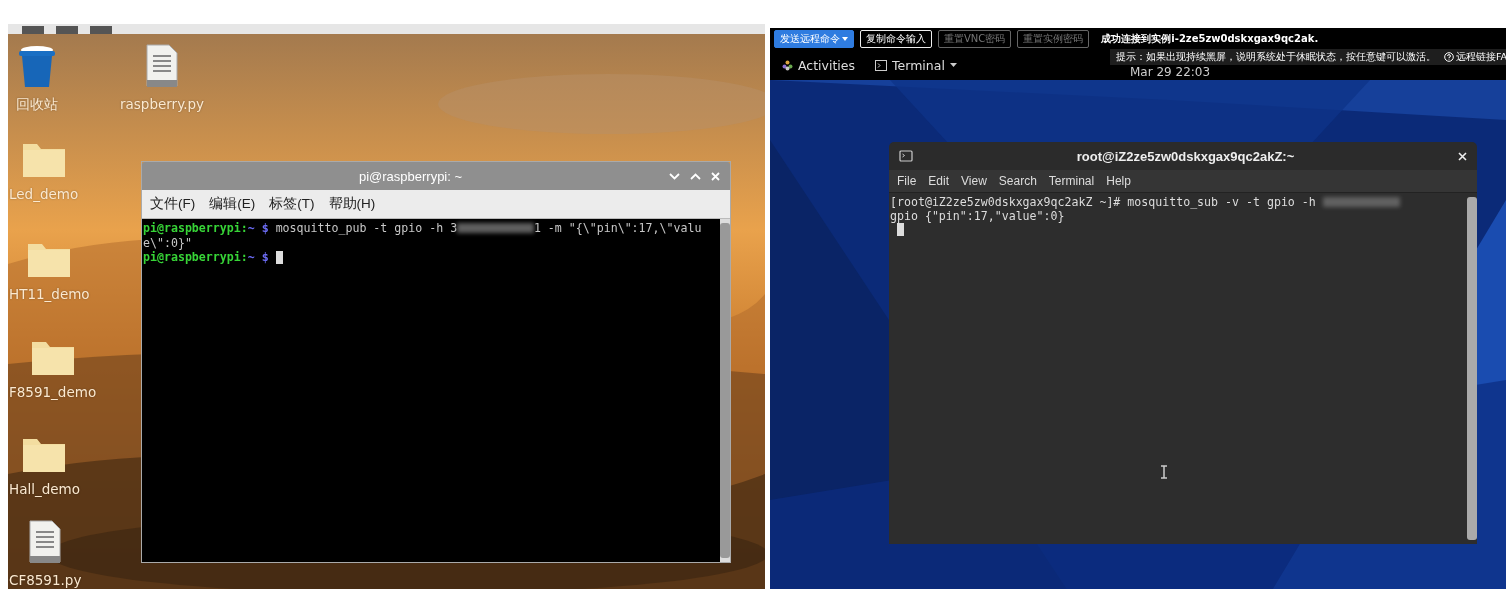 The image size is (1512, 613). I want to click on toolbar-button: 复制命令输入, so click(896, 39).